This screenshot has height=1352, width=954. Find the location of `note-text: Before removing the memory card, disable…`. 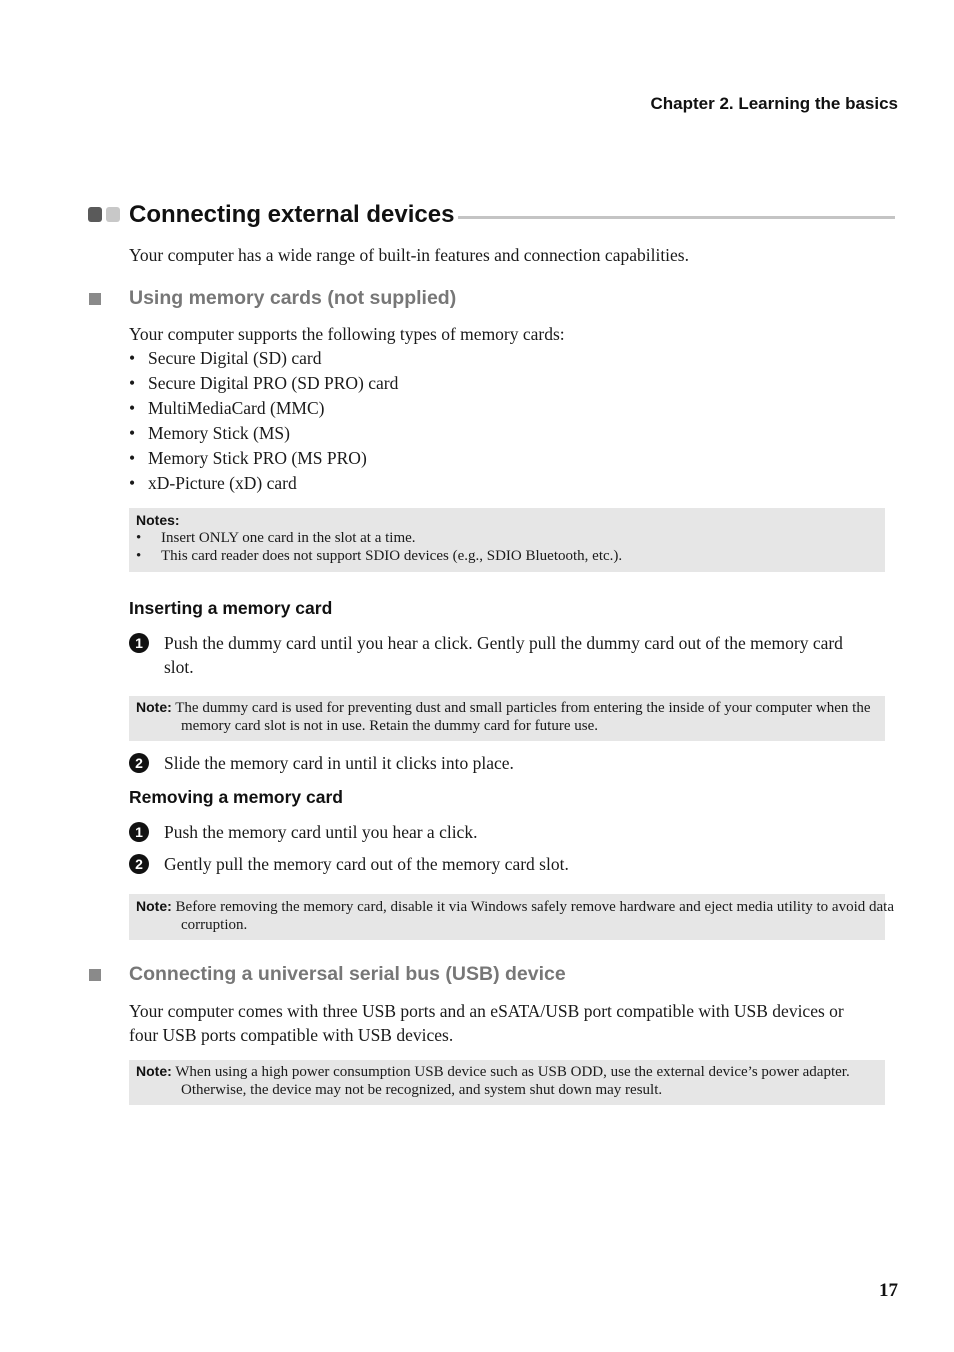

note-text: Before removing the memory card, disable… is located at coordinates (534, 916).